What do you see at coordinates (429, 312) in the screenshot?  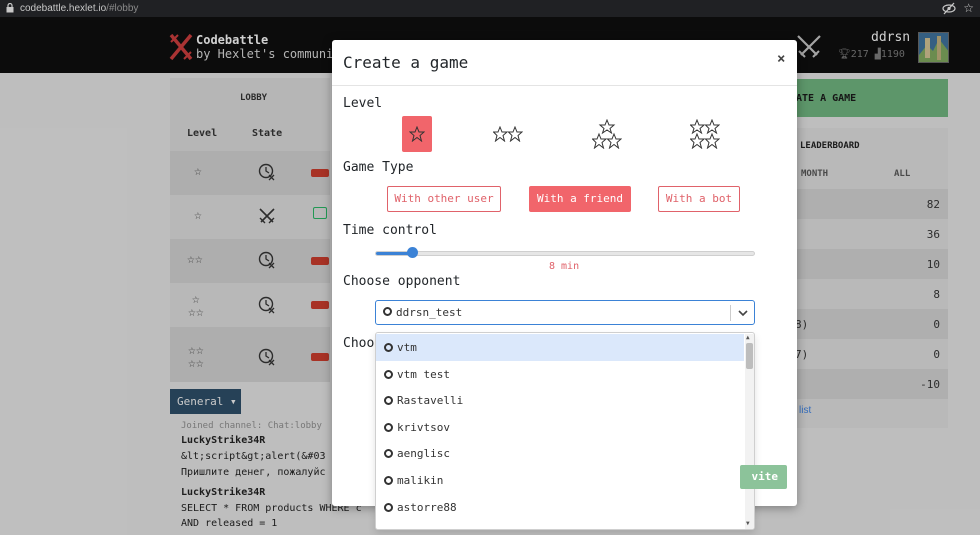 I see `opponent-selected-value: ddrsn_test` at bounding box center [429, 312].